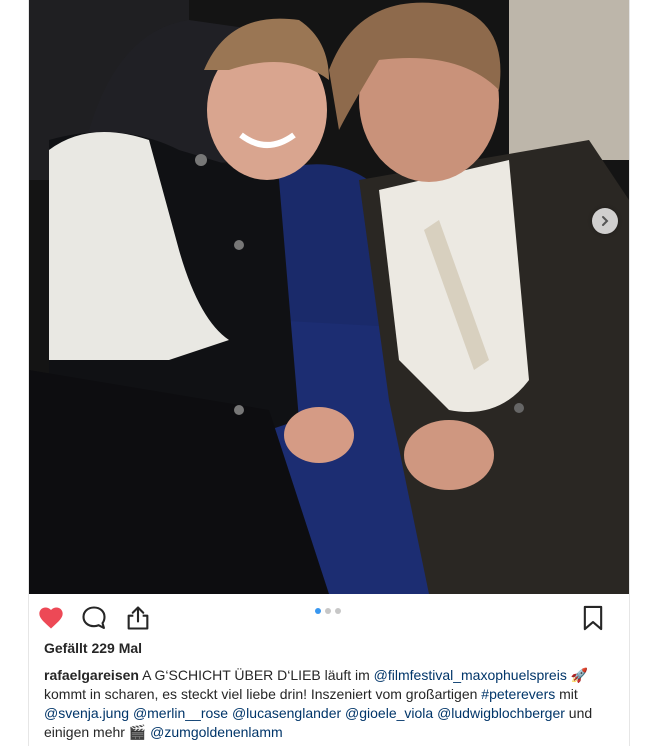  Describe the element at coordinates (329, 616) in the screenshot. I see `action-bar` at that location.